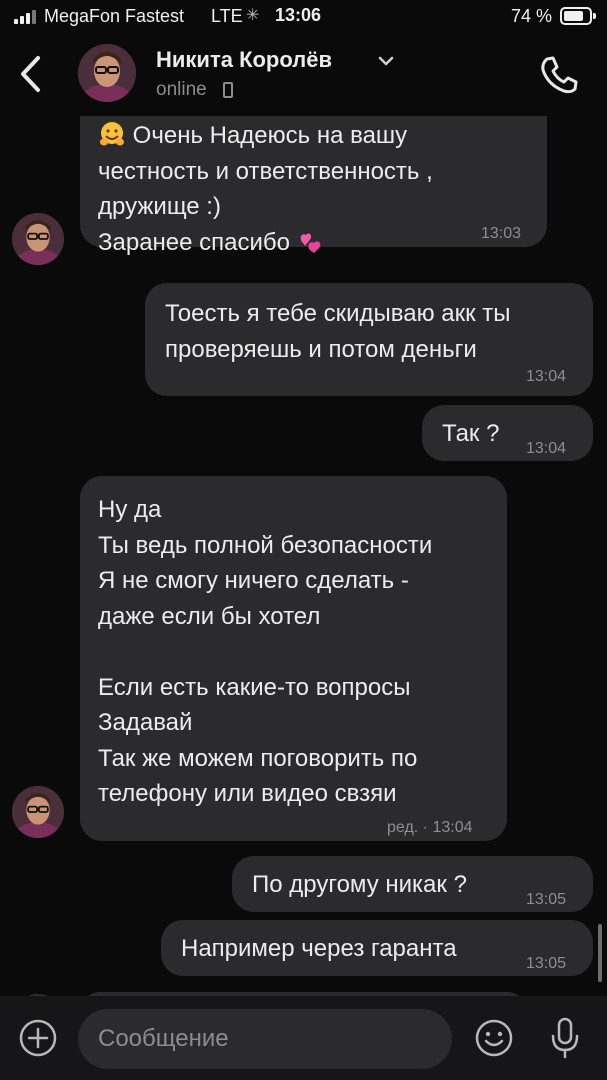  Describe the element at coordinates (377, 948) in the screenshot. I see `message-bubble-outgoing: Например через гаранта 13:05` at that location.